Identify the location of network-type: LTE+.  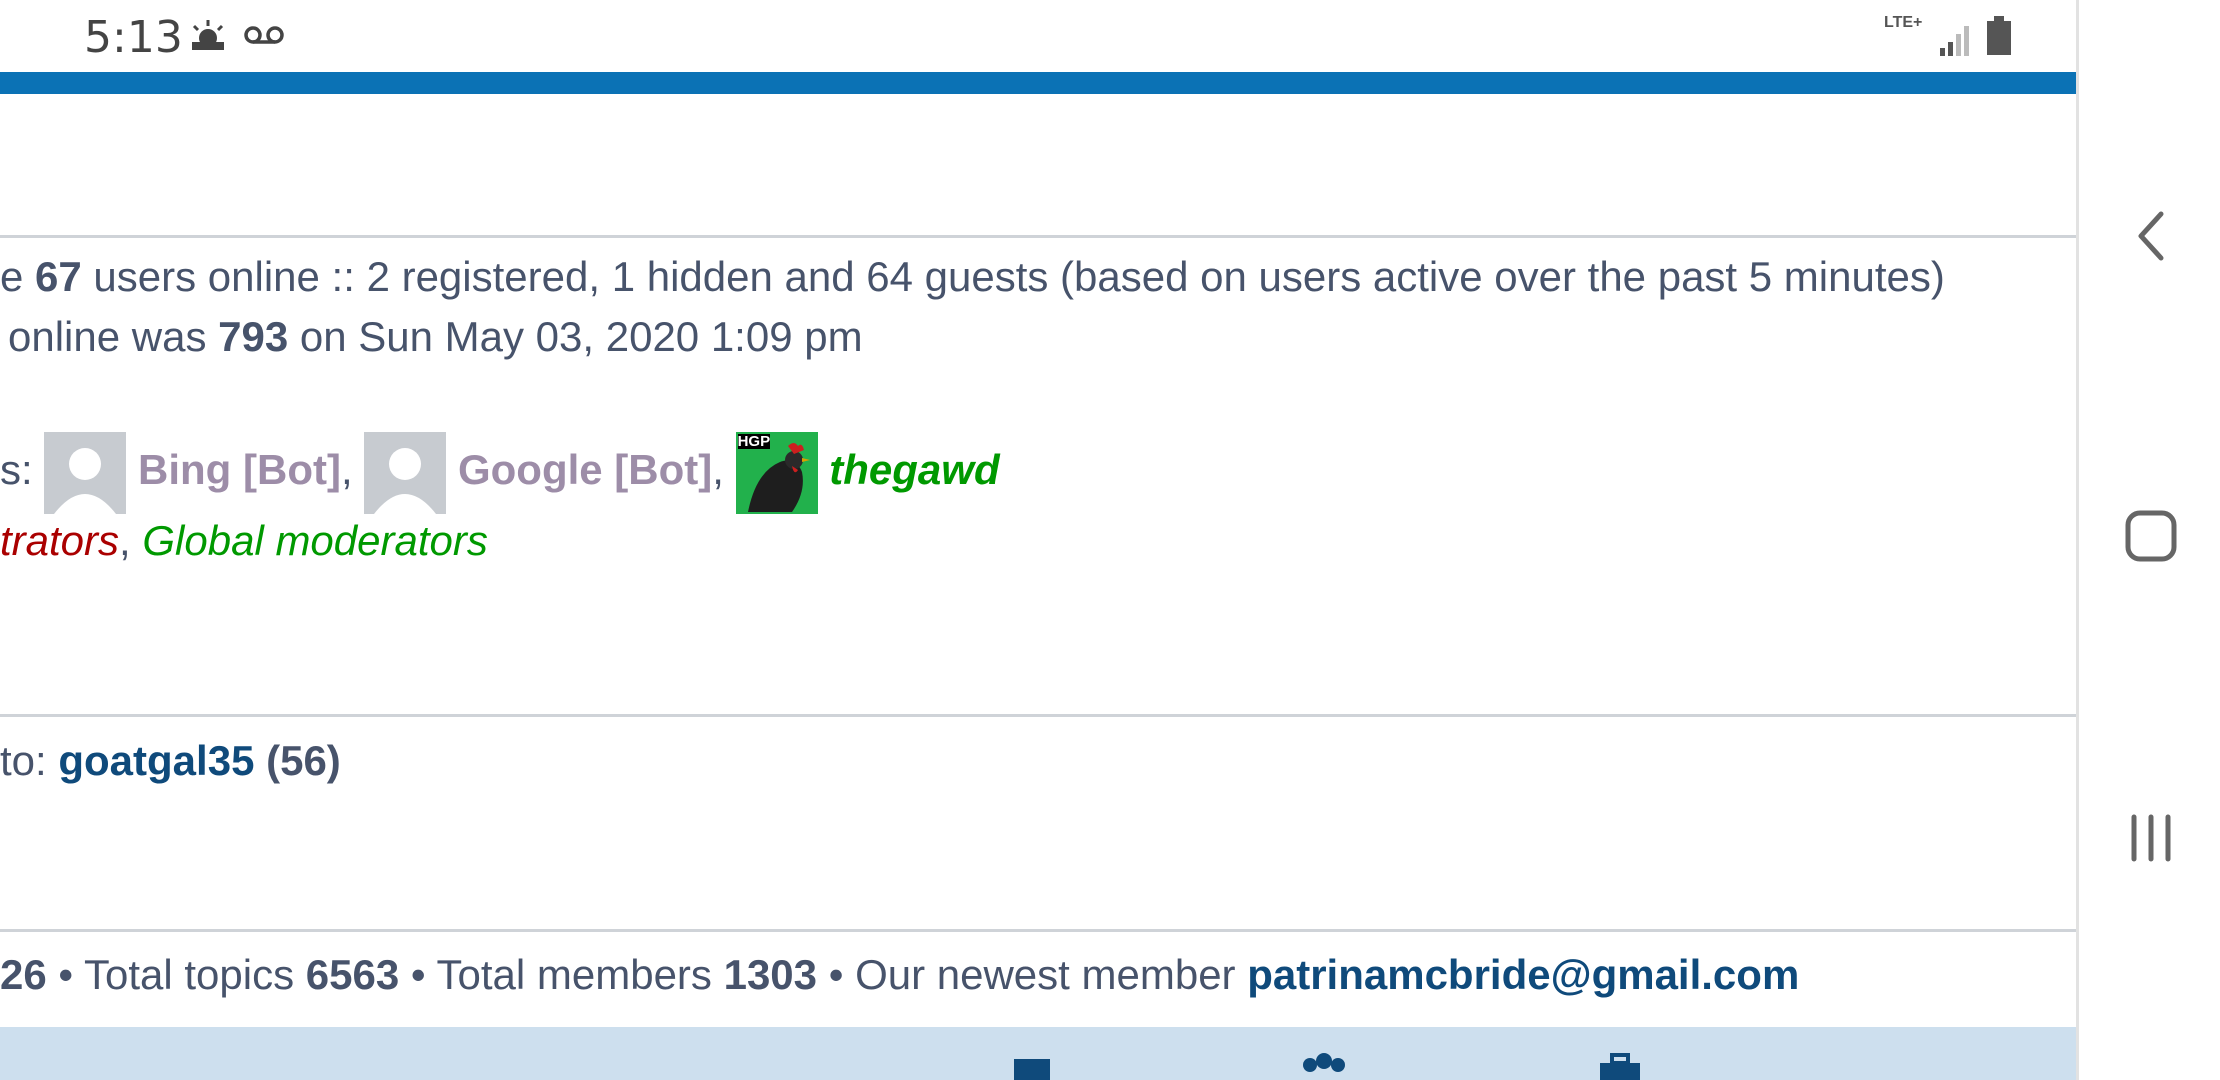
(1903, 22).